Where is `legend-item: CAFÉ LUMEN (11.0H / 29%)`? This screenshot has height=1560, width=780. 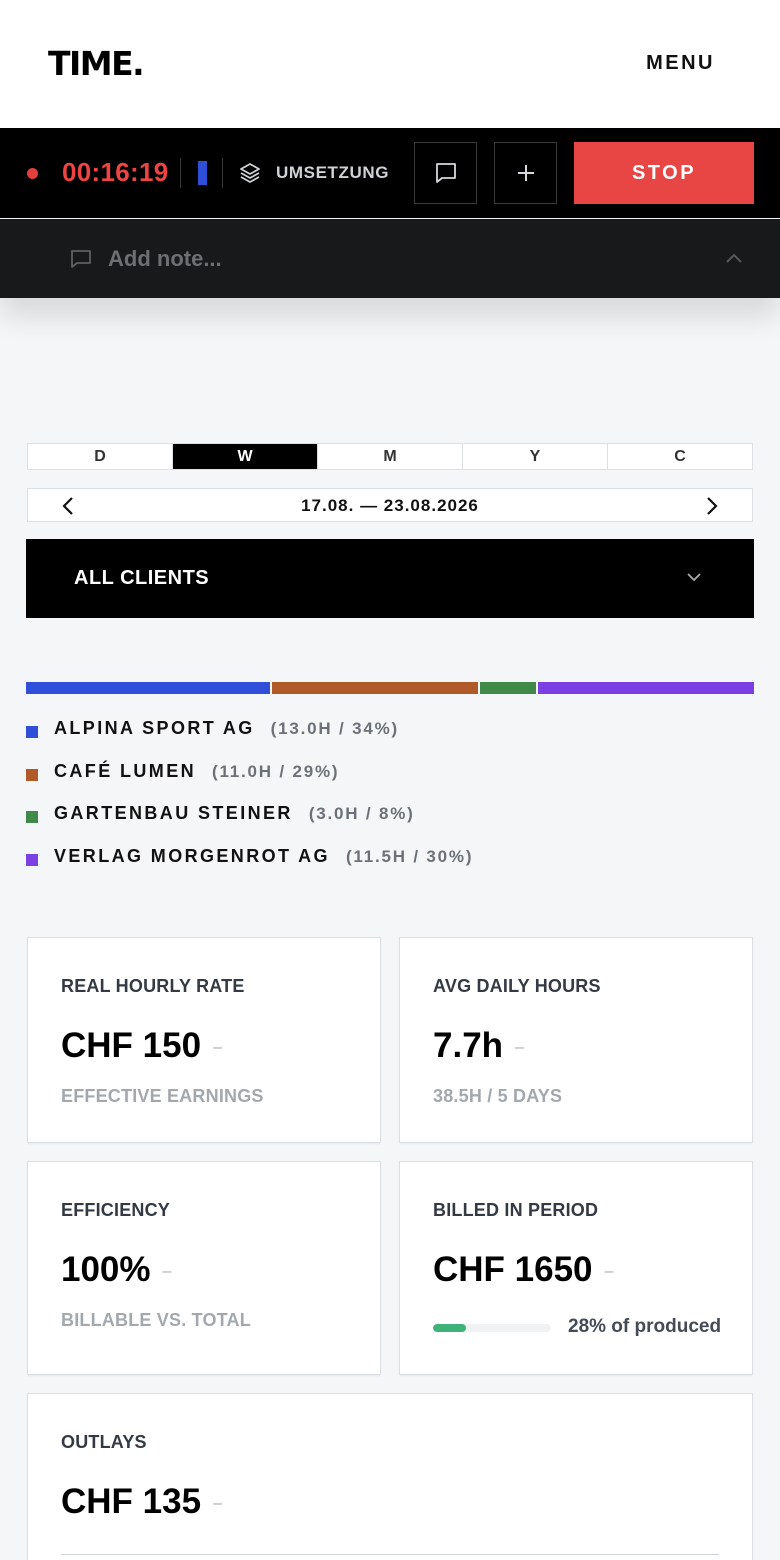 legend-item: CAFÉ LUMEN (11.0H / 29%) is located at coordinates (390, 782).